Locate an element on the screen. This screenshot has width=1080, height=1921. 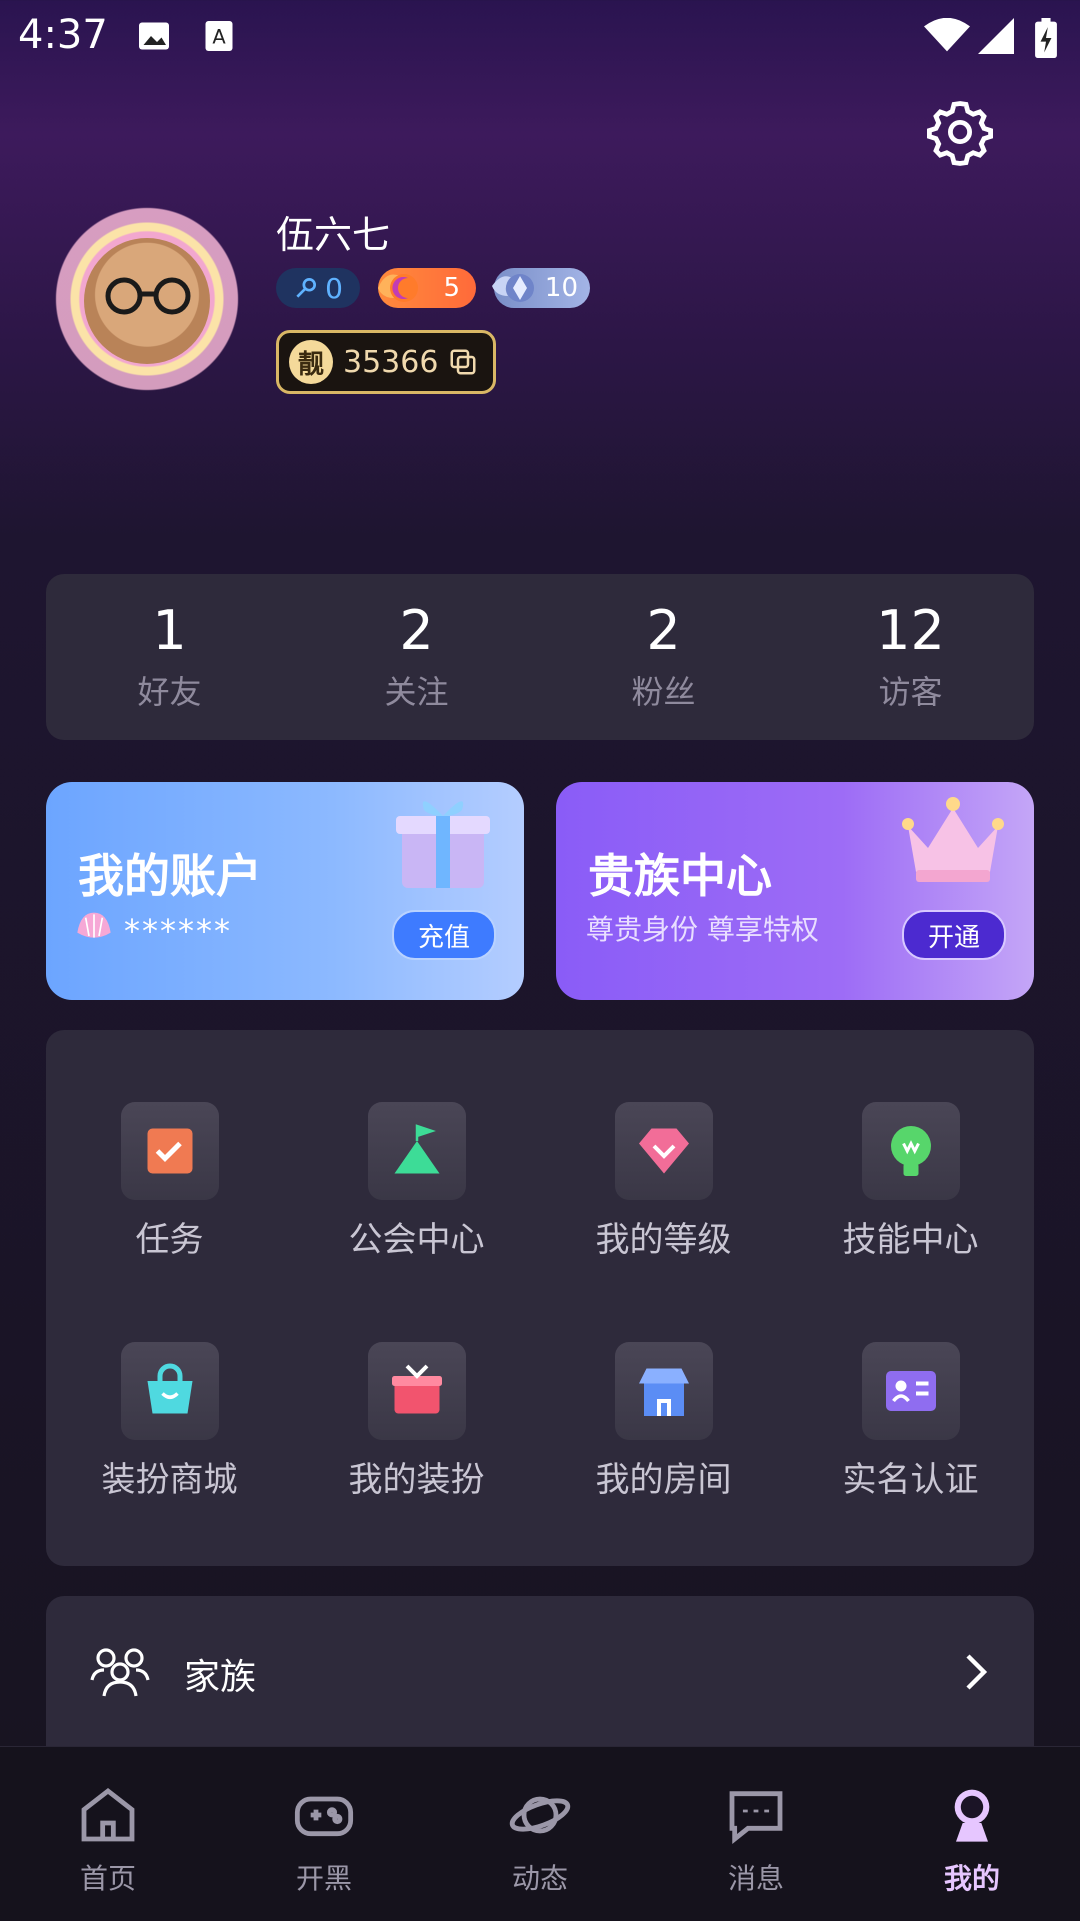
tab-label: 首页 is located at coordinates (107, 1878).